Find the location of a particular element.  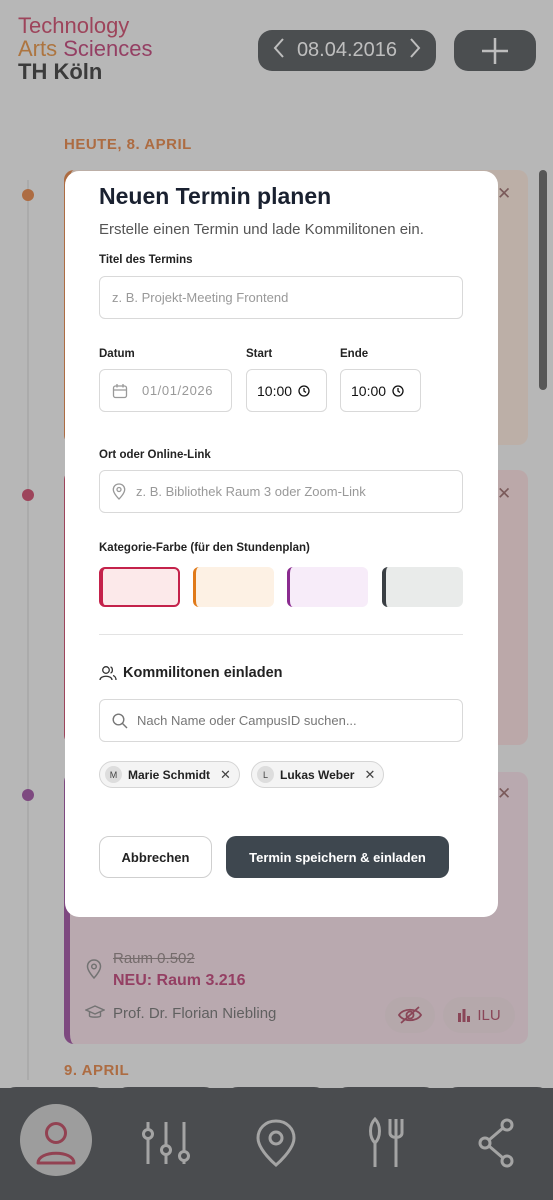

color-option-orange is located at coordinates (233, 587).